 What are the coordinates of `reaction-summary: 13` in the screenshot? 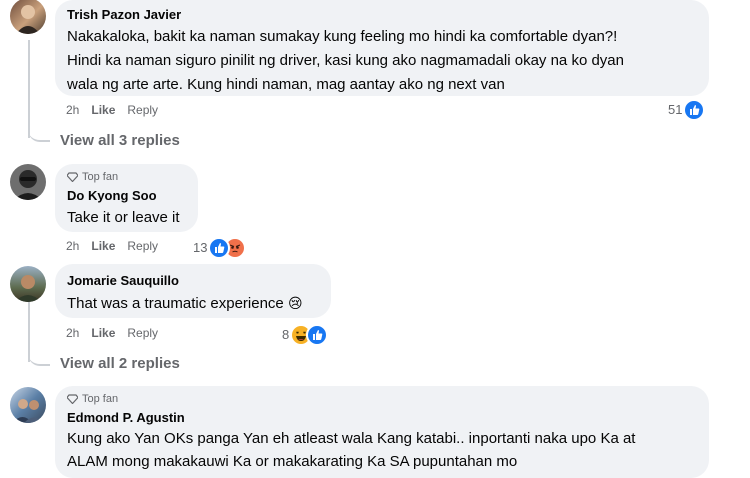 It's located at (220, 248).